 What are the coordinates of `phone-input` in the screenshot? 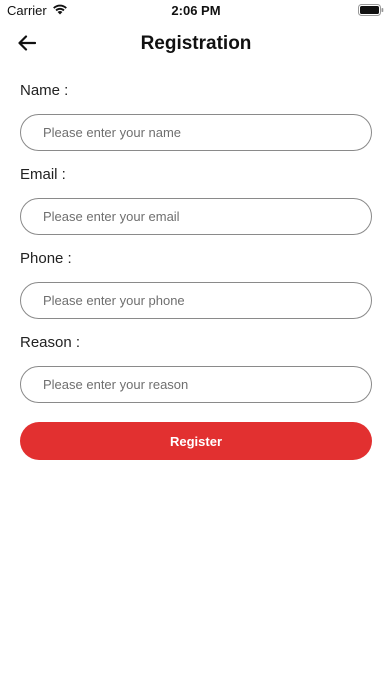 It's located at (196, 300).